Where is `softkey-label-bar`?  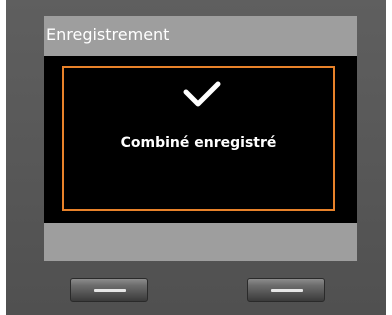
softkey-label-bar is located at coordinates (200, 242).